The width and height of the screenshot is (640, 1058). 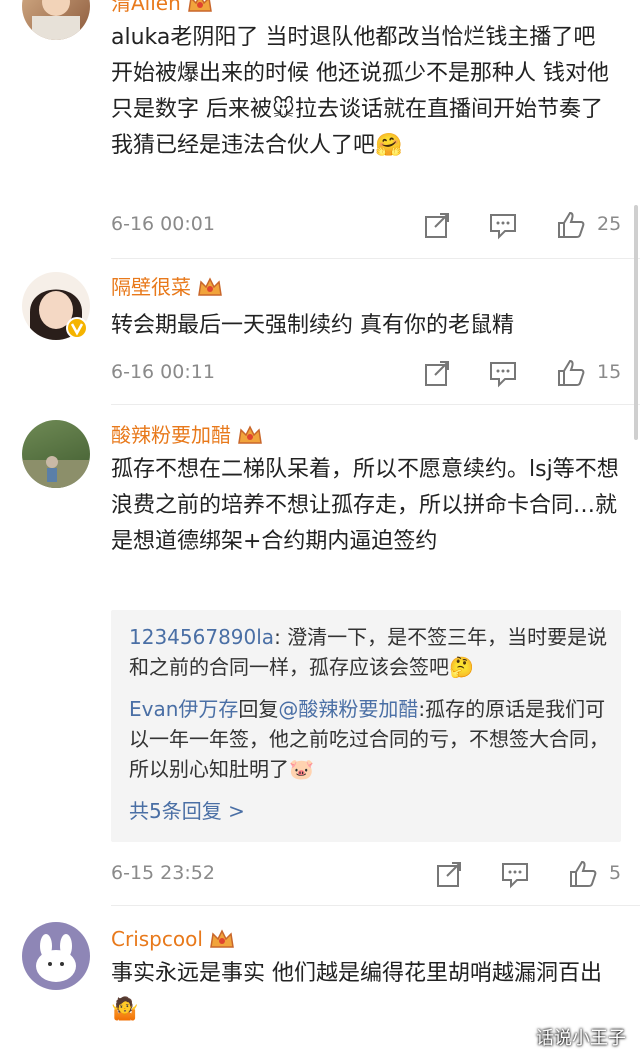 I want to click on like-count: 5, so click(x=615, y=873).